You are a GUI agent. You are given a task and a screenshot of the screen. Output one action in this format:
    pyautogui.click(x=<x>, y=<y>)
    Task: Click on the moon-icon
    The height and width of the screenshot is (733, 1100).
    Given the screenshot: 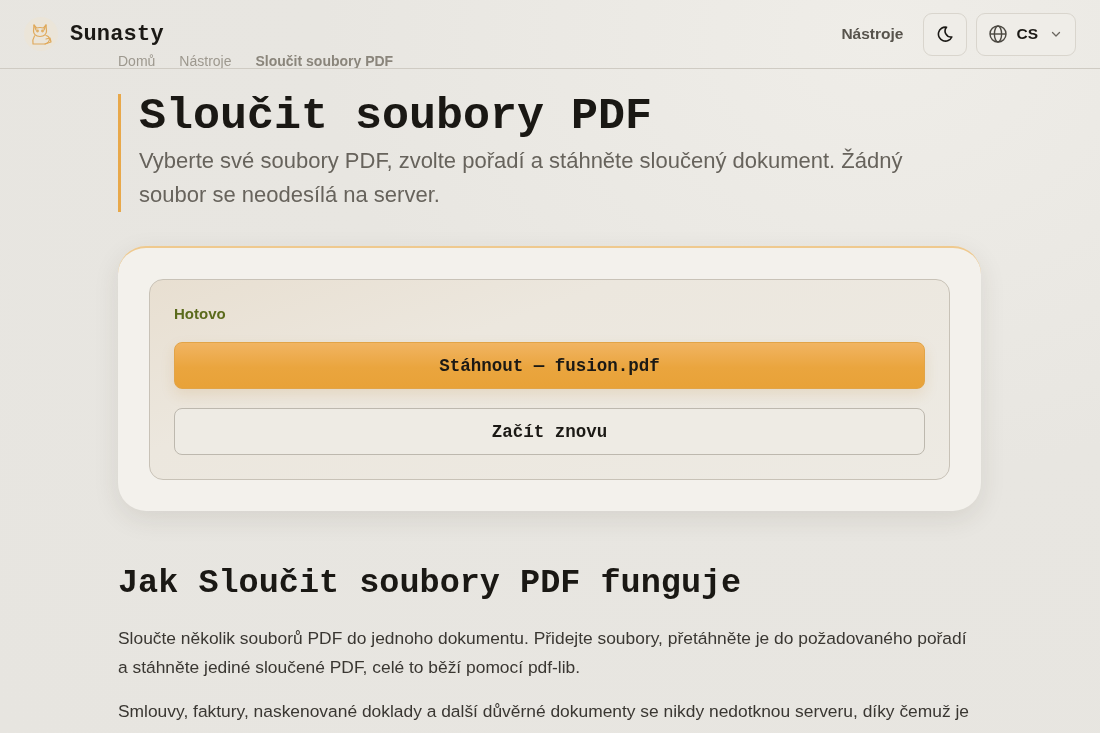 What is the action you would take?
    pyautogui.click(x=945, y=34)
    